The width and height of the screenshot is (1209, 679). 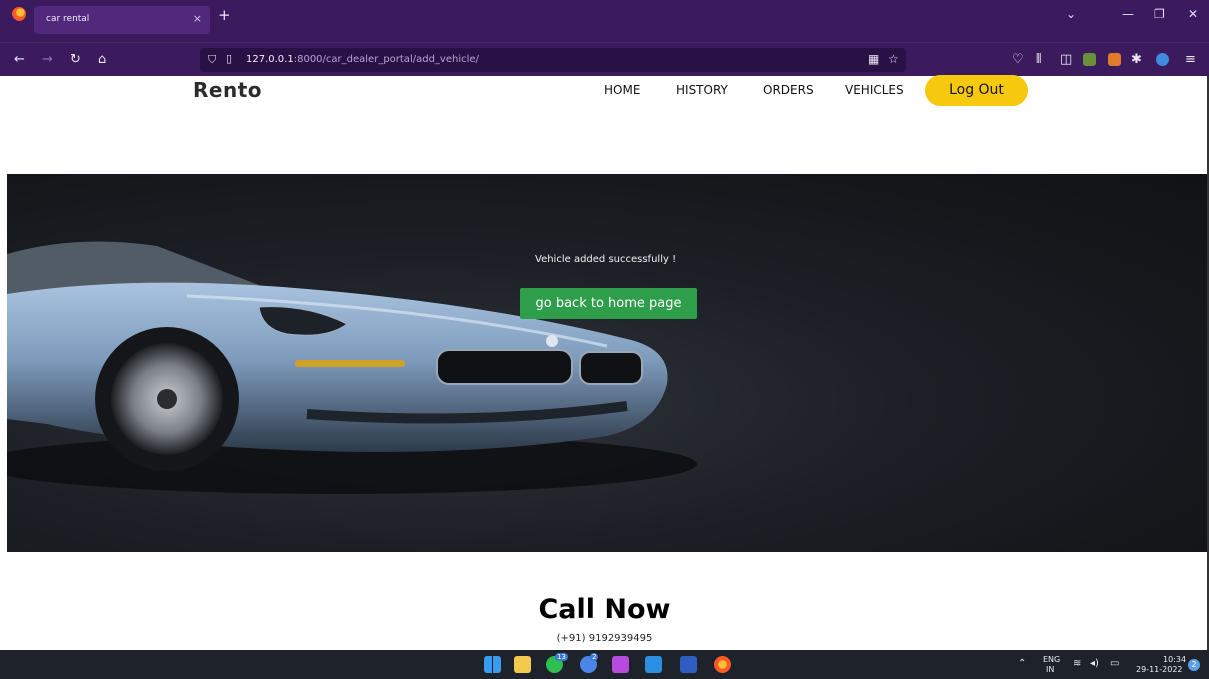 I want to click on browser-tab: car rental ×, so click(x=122, y=20).